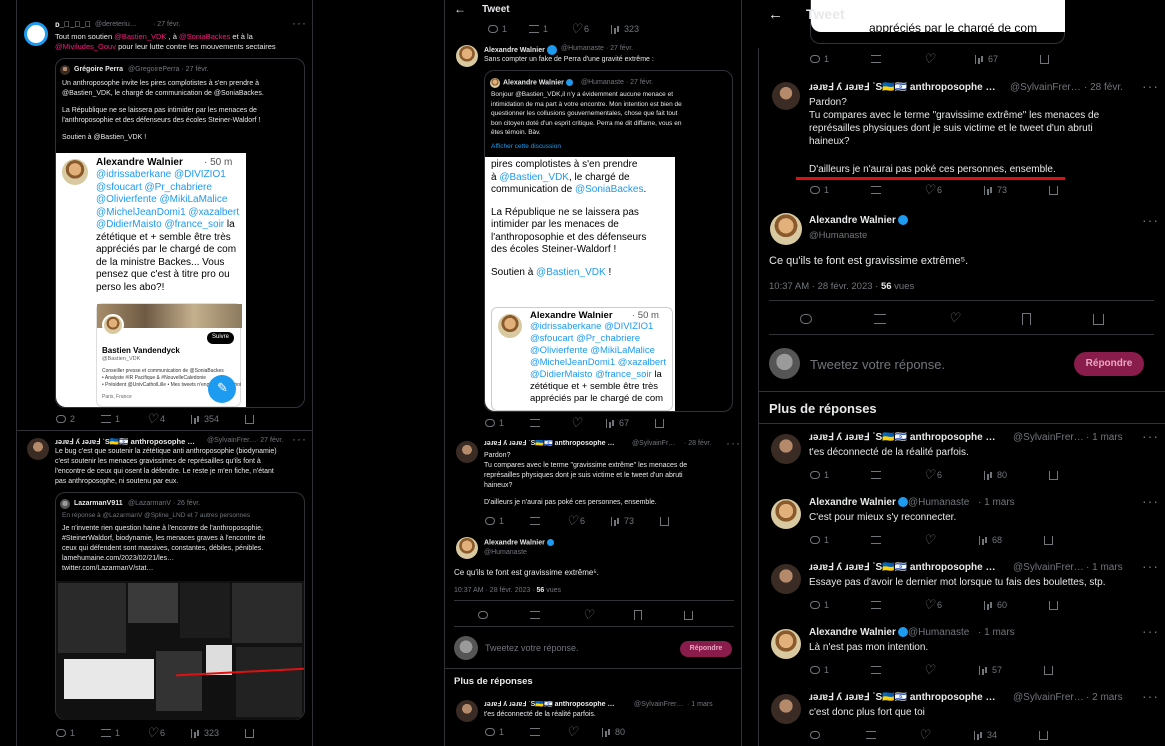 The height and width of the screenshot is (746, 1165). What do you see at coordinates (697, 444) in the screenshot?
I see `tweet-date: · 28 févr.` at bounding box center [697, 444].